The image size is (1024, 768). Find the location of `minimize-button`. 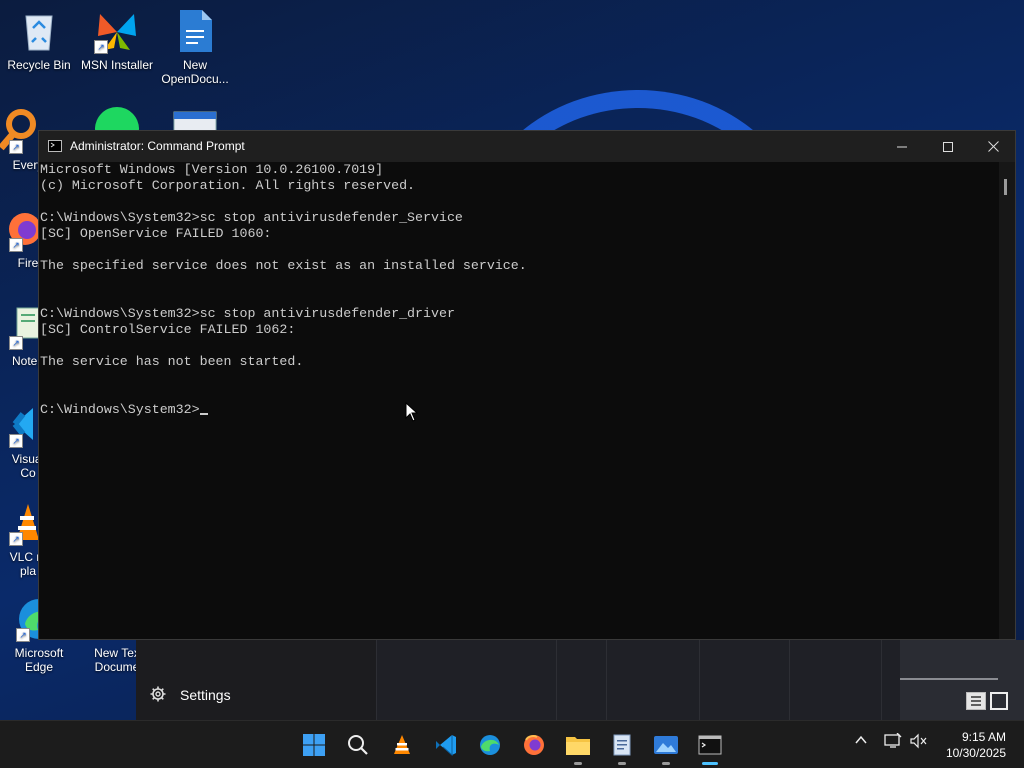

minimize-button is located at coordinates (902, 146).